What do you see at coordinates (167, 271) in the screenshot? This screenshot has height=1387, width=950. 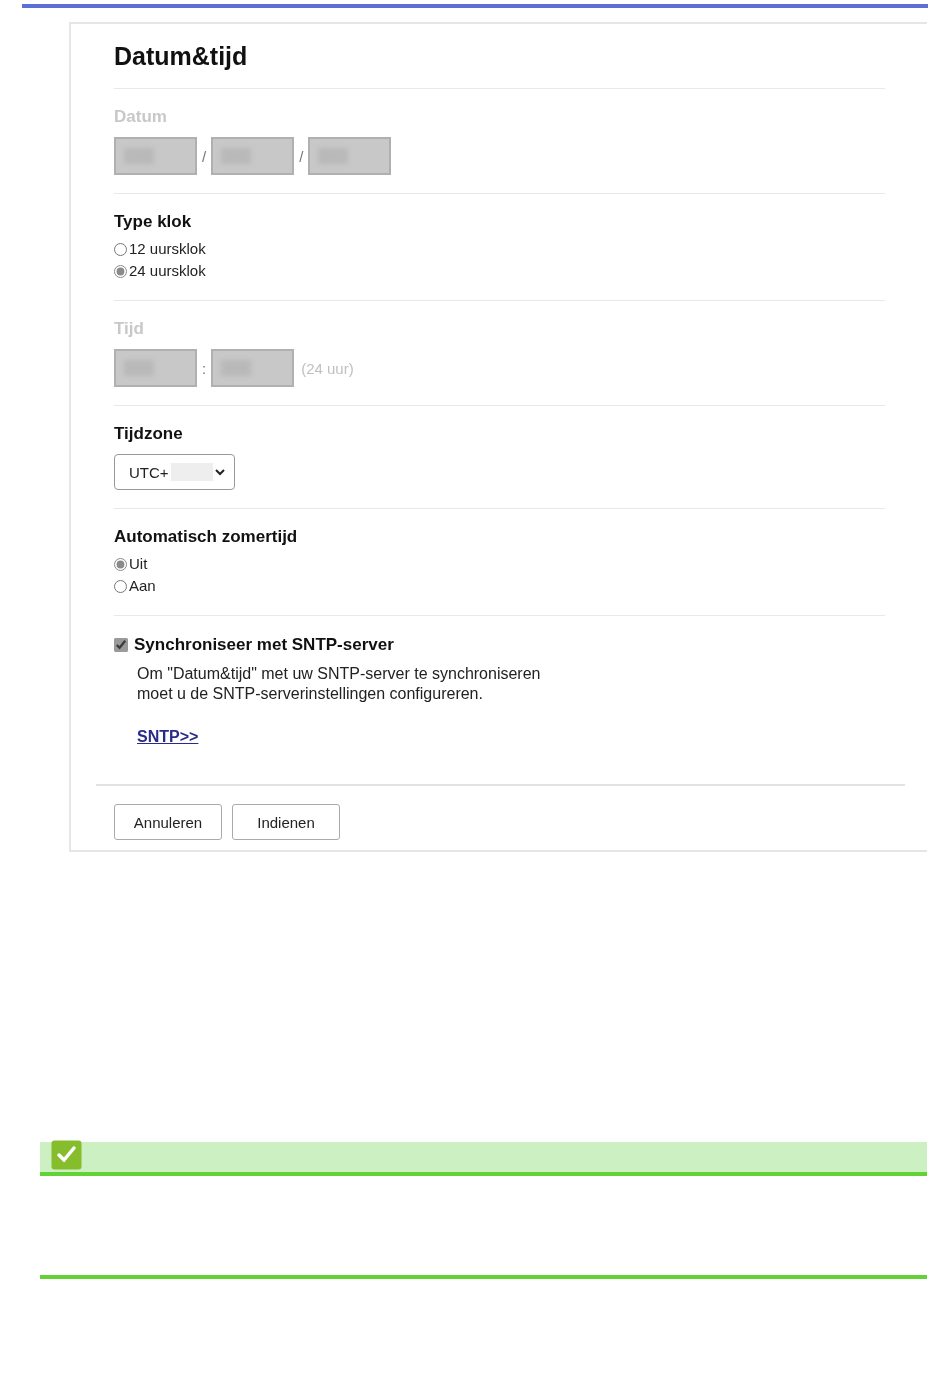 I see `option-label: 24 uursklok` at bounding box center [167, 271].